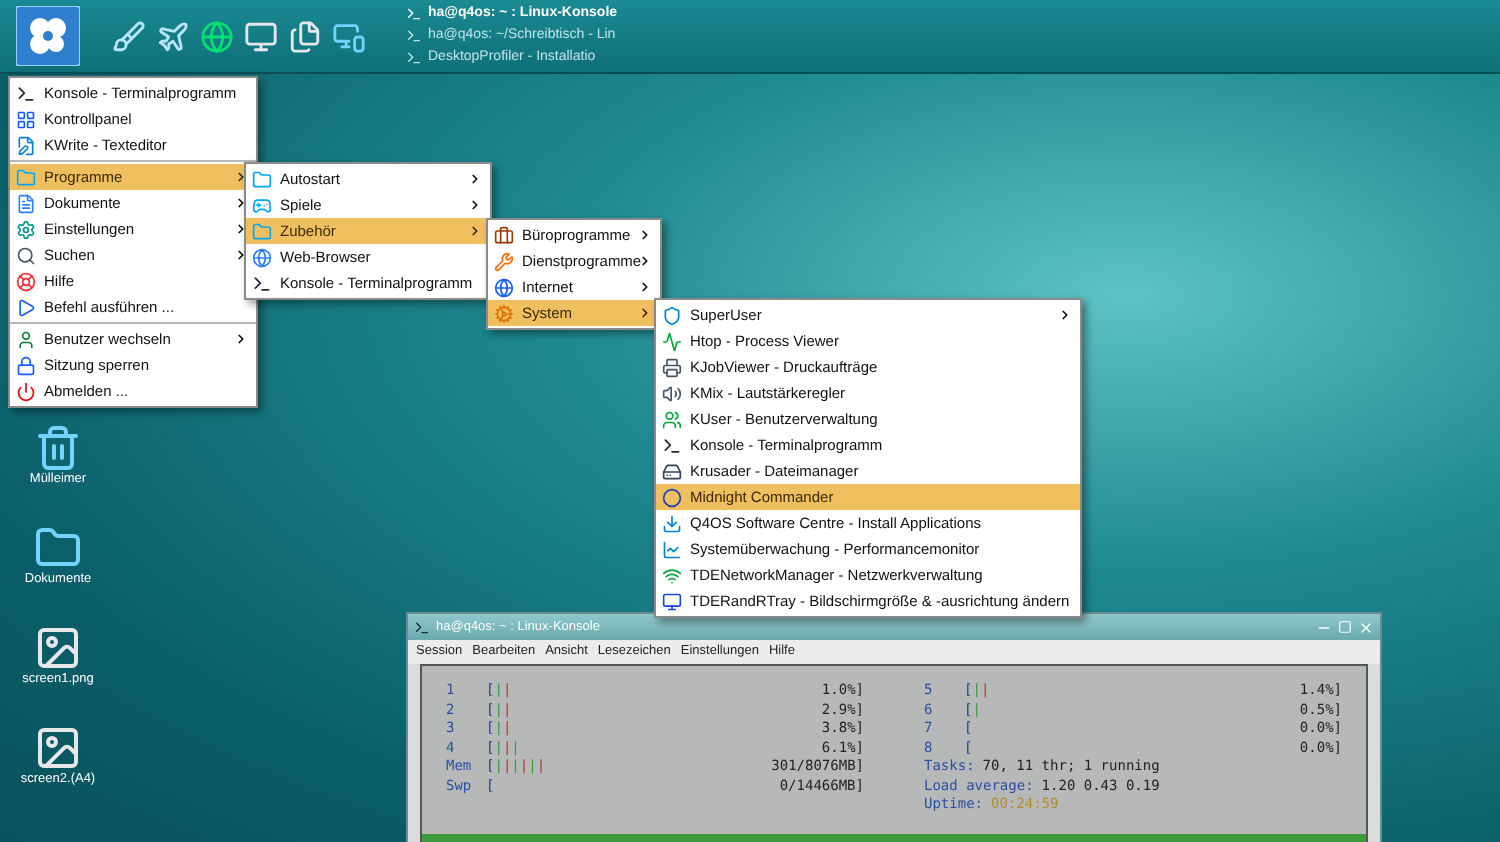 The width and height of the screenshot is (1500, 842). Describe the element at coordinates (129, 36) in the screenshot. I see `brush-icon` at that location.